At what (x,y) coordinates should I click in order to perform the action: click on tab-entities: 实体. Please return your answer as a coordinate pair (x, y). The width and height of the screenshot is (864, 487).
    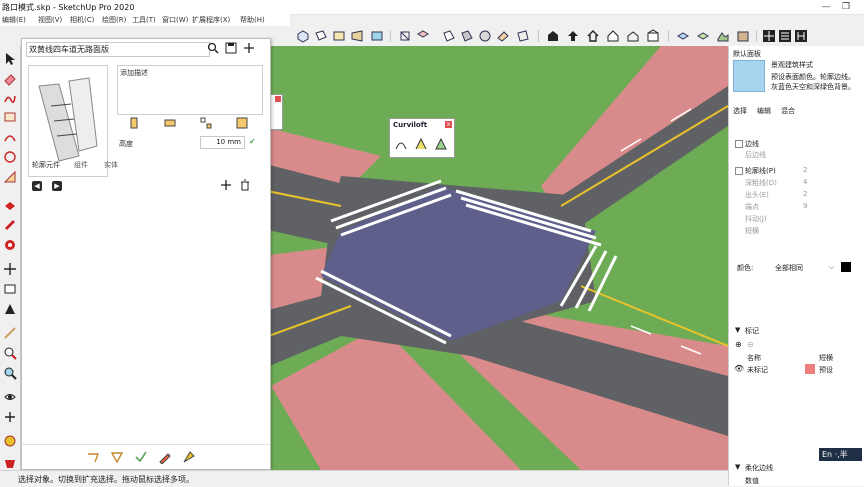
    Looking at the image, I should click on (111, 165).